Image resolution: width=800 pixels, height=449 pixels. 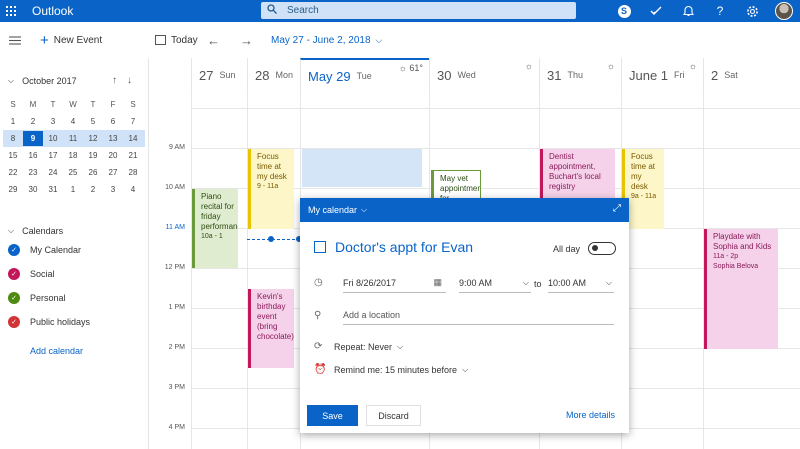 What do you see at coordinates (393, 415) in the screenshot?
I see `discard-button: Discard` at bounding box center [393, 415].